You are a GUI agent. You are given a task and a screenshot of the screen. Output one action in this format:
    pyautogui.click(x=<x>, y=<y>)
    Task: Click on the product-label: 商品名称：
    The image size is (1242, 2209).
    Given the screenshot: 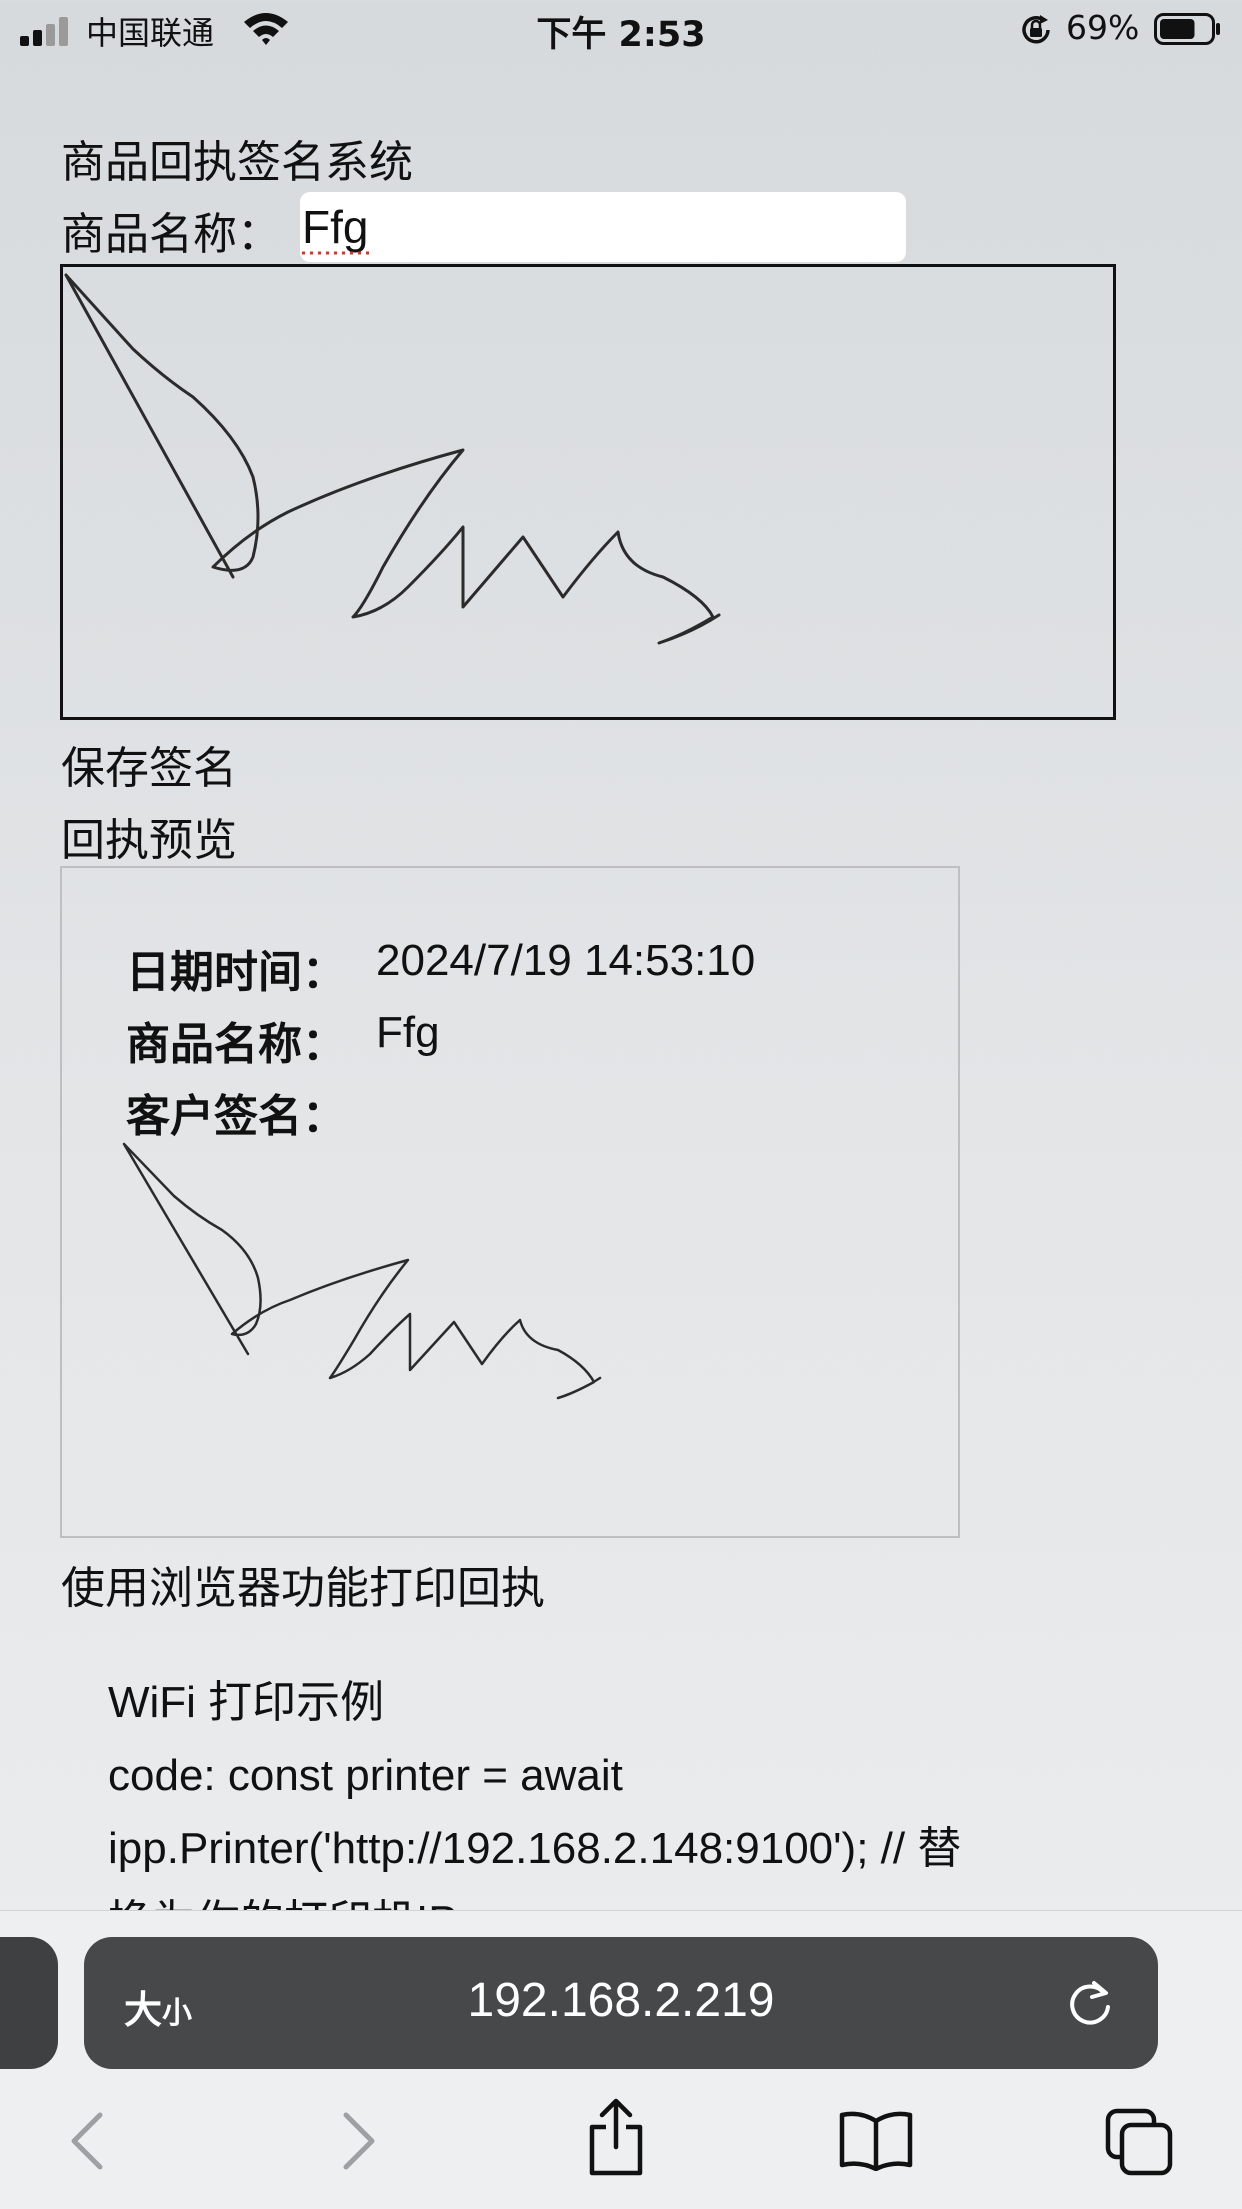 What is the action you would take?
    pyautogui.click(x=236, y=1044)
    